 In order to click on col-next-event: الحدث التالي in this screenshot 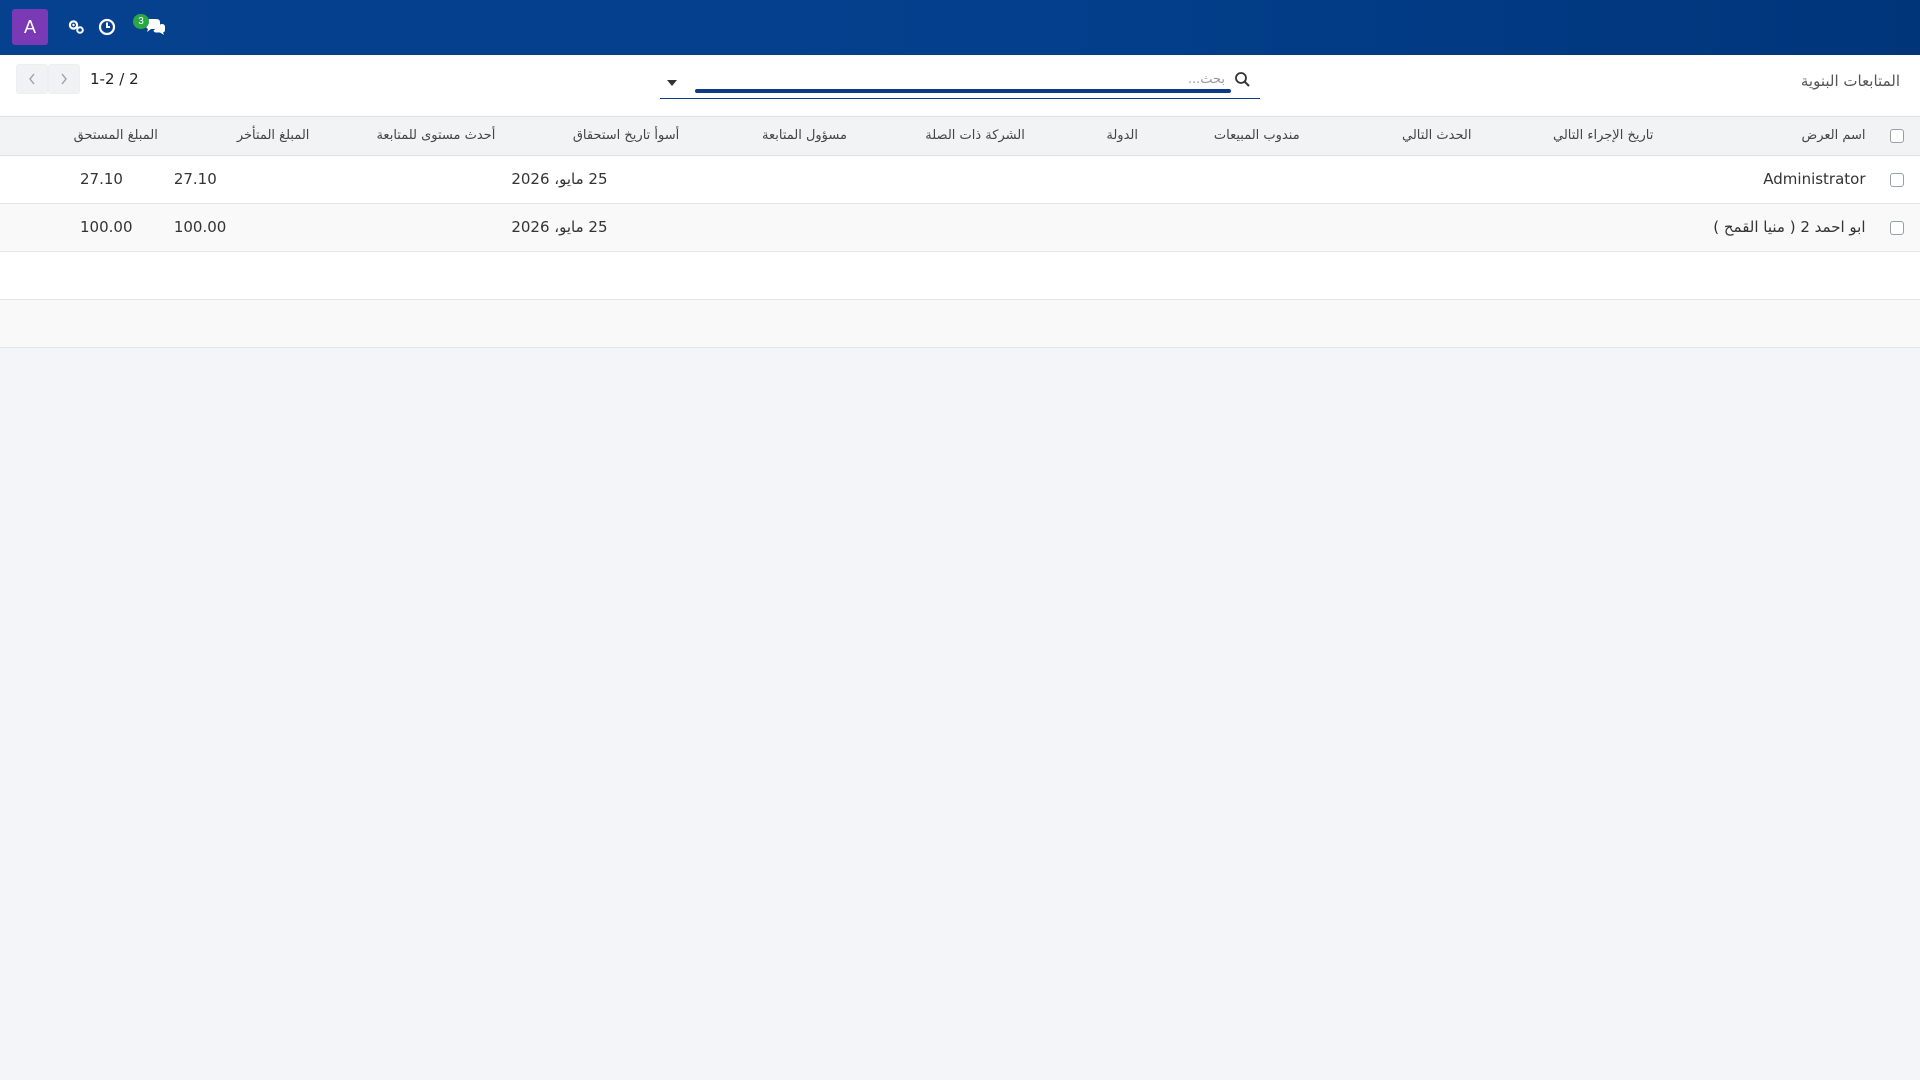, I will do `click(1393, 136)`.